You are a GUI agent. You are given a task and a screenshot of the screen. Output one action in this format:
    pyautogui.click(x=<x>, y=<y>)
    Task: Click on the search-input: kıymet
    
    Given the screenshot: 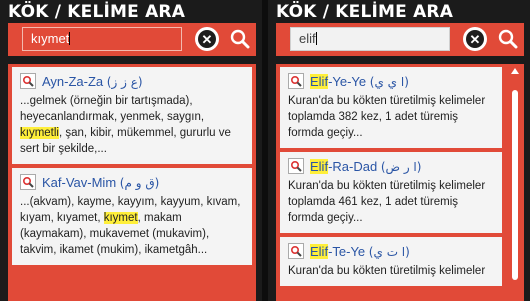 What is the action you would take?
    pyautogui.click(x=102, y=39)
    